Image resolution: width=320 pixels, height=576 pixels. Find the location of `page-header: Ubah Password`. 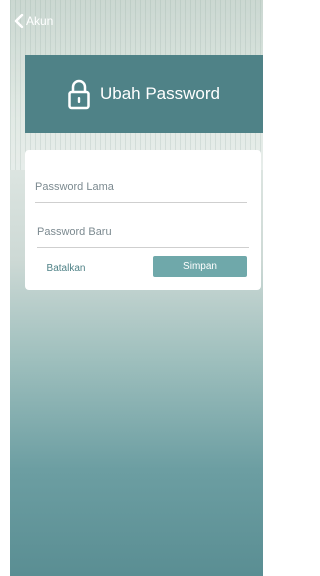

page-header: Ubah Password is located at coordinates (144, 94).